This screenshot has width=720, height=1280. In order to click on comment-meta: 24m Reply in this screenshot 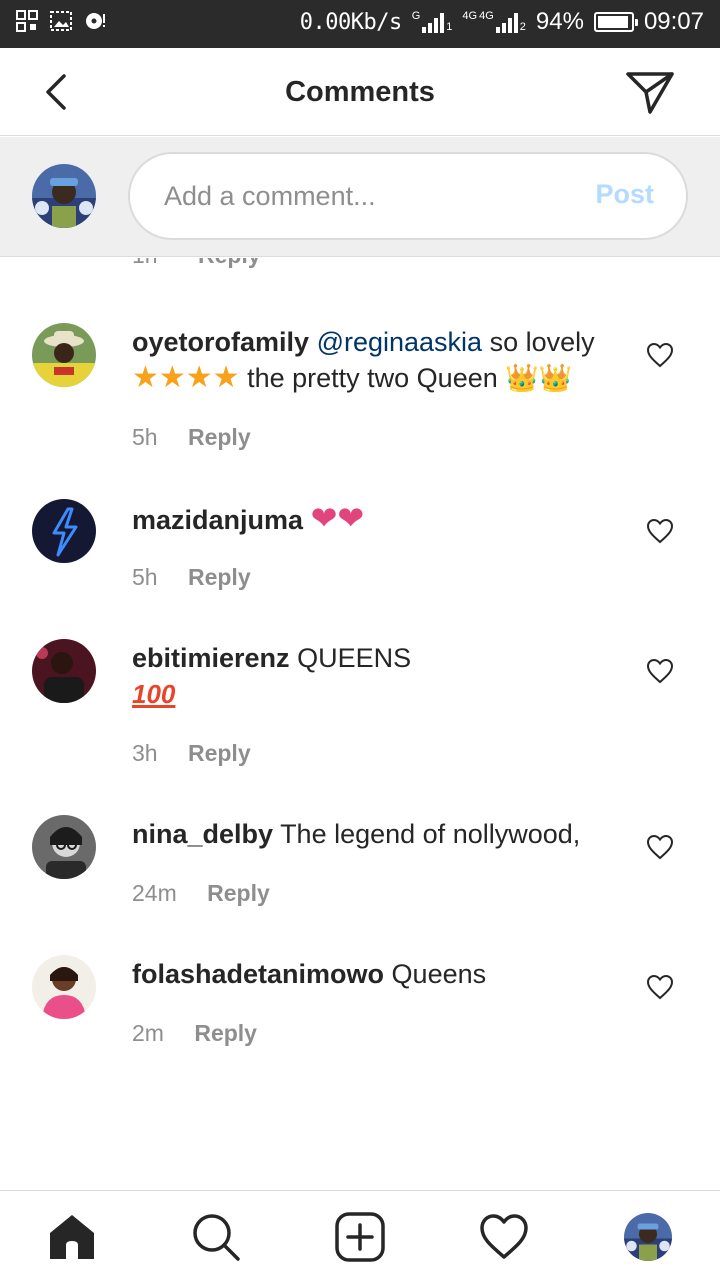, I will do `click(201, 893)`.